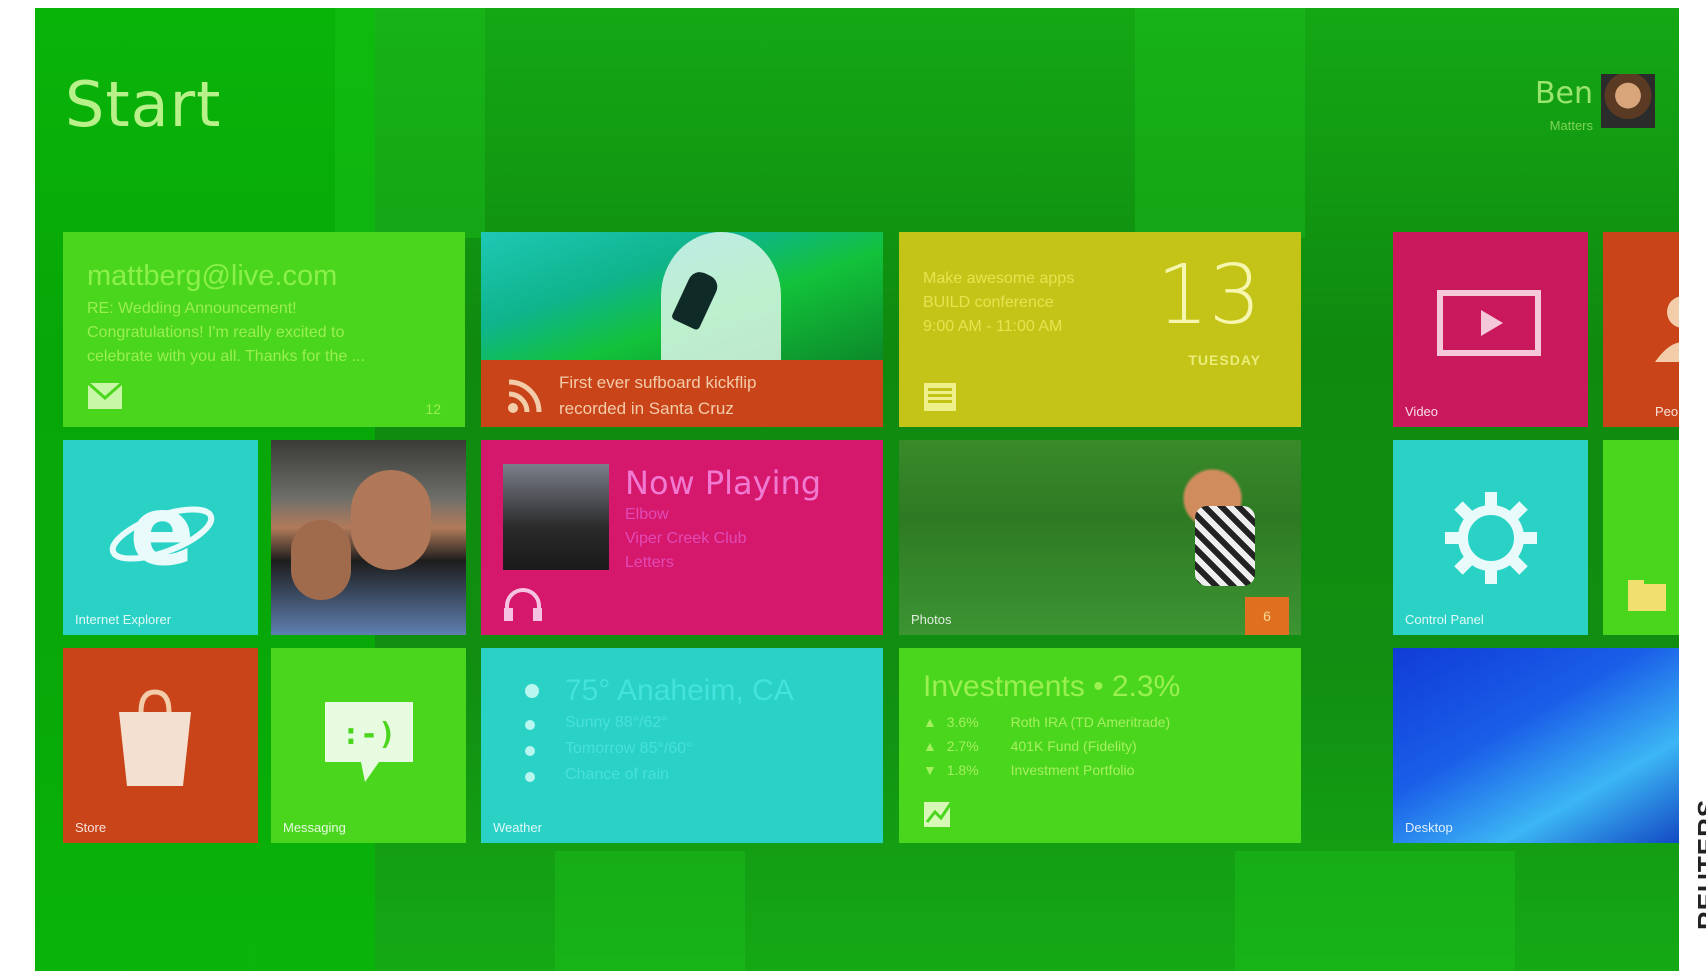  What do you see at coordinates (962, 746) in the screenshot?
I see `investment-pct: 2.7%` at bounding box center [962, 746].